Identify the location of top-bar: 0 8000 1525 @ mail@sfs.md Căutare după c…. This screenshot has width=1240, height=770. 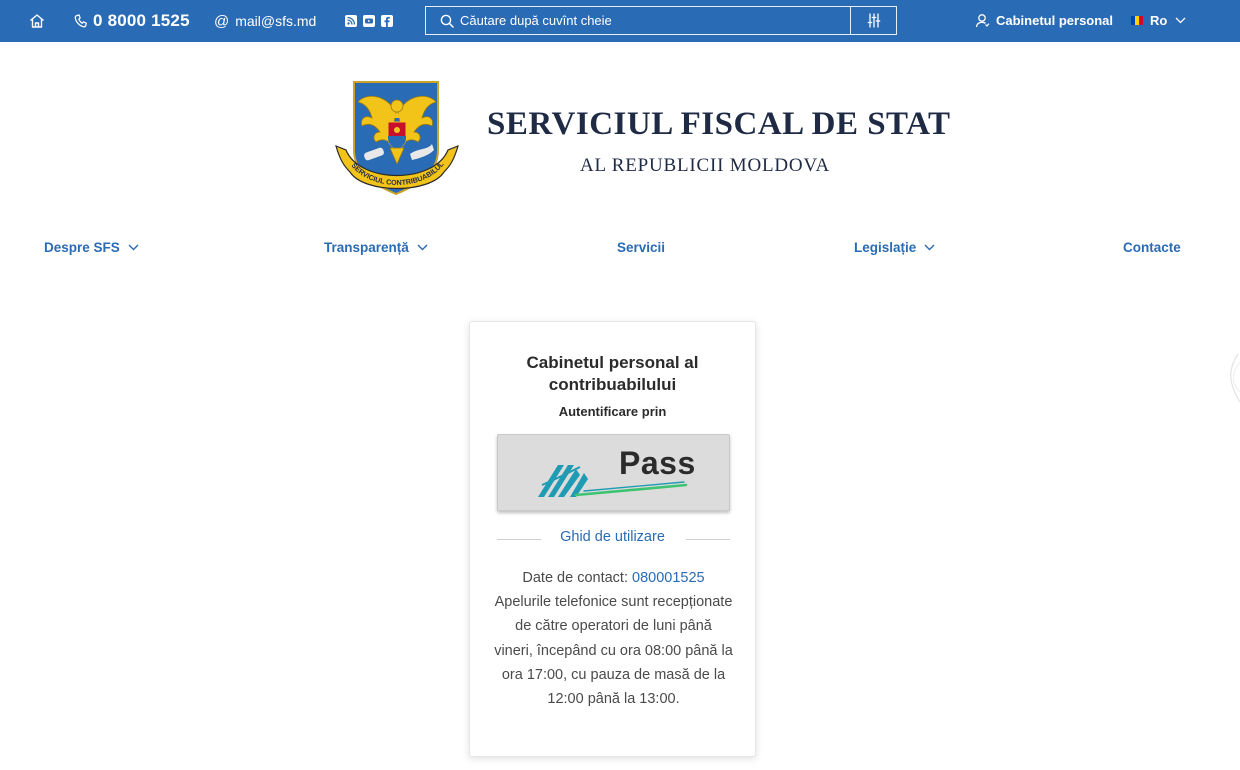
(620, 21).